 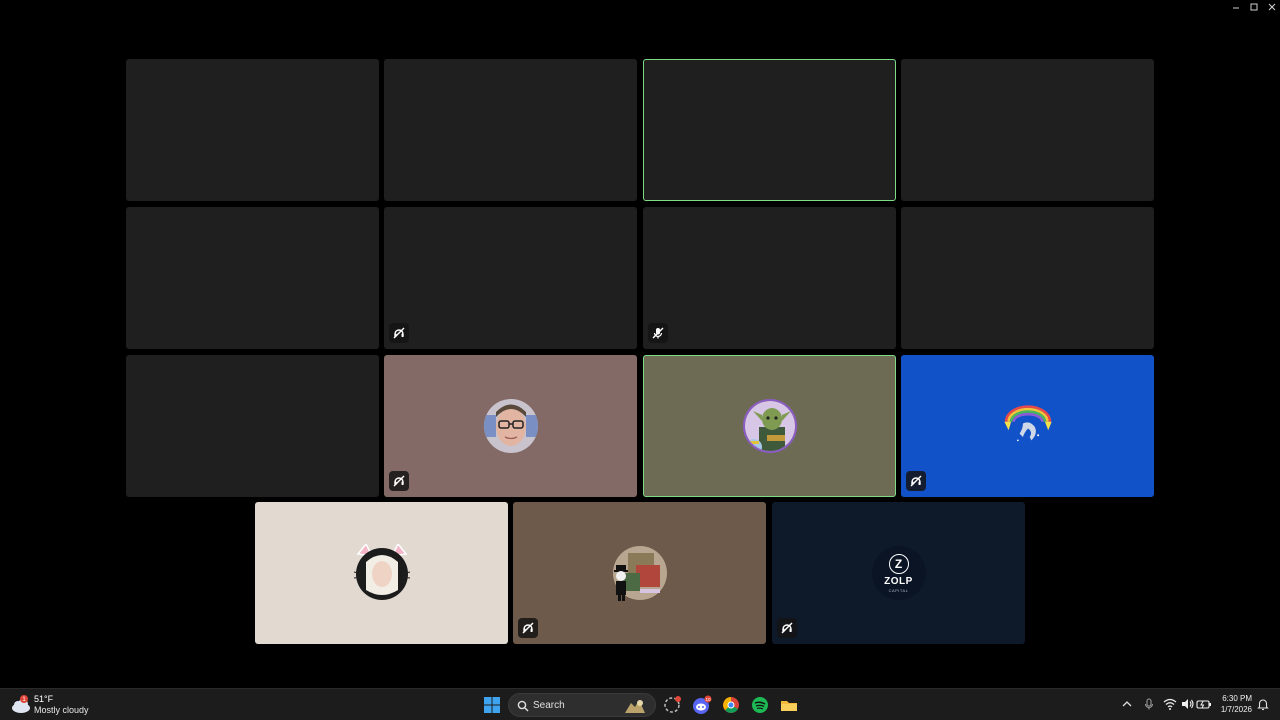 I want to click on clock-time: 6:30 PM, so click(x=1232, y=698).